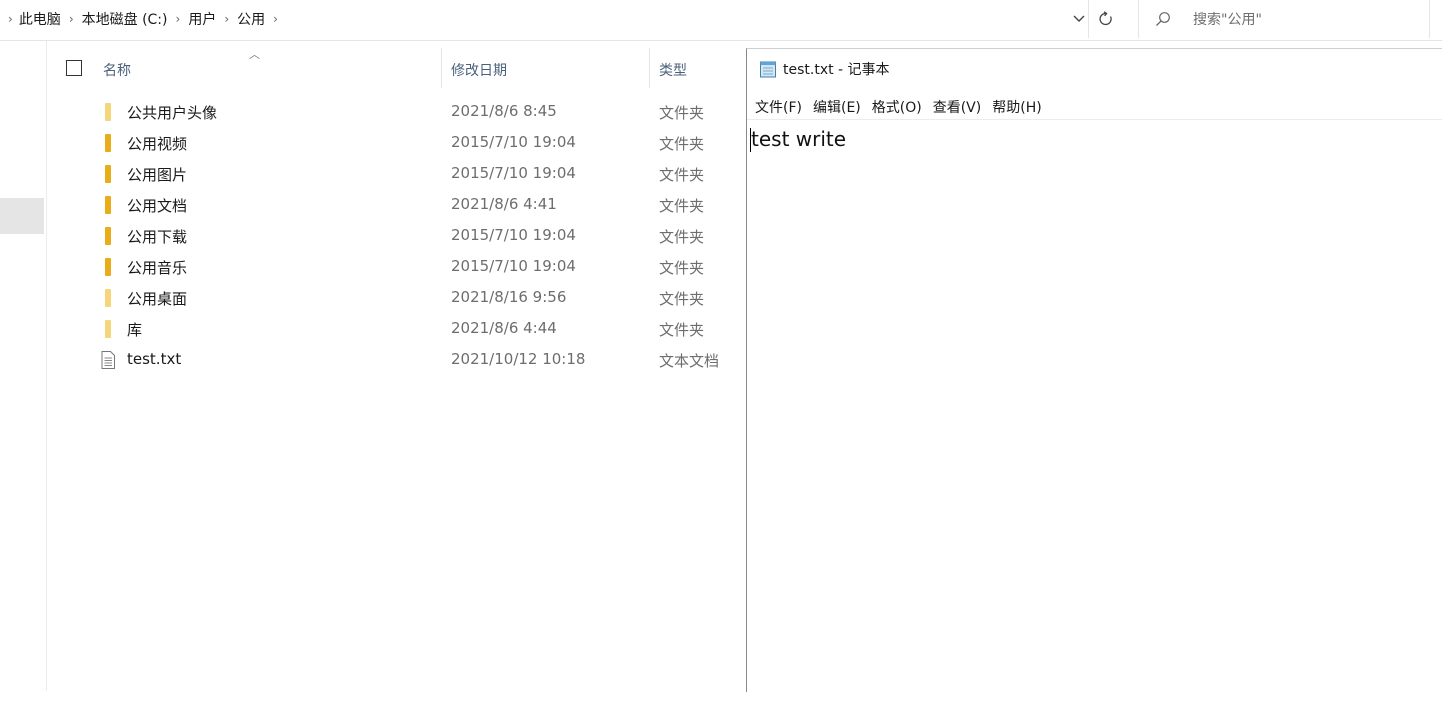 The height and width of the screenshot is (718, 1442). Describe the element at coordinates (254, 54) in the screenshot. I see `sort-ascending-icon: ︿` at that location.